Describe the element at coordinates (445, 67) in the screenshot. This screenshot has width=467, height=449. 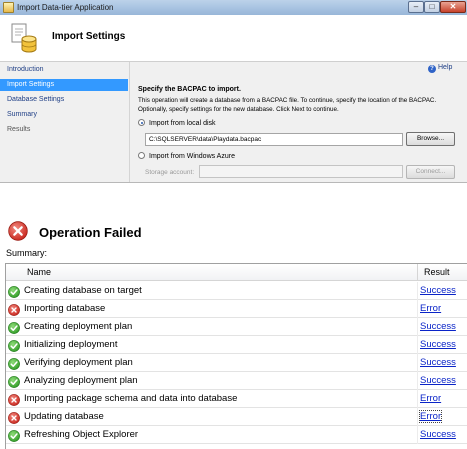
I see `help-label: Help` at that location.